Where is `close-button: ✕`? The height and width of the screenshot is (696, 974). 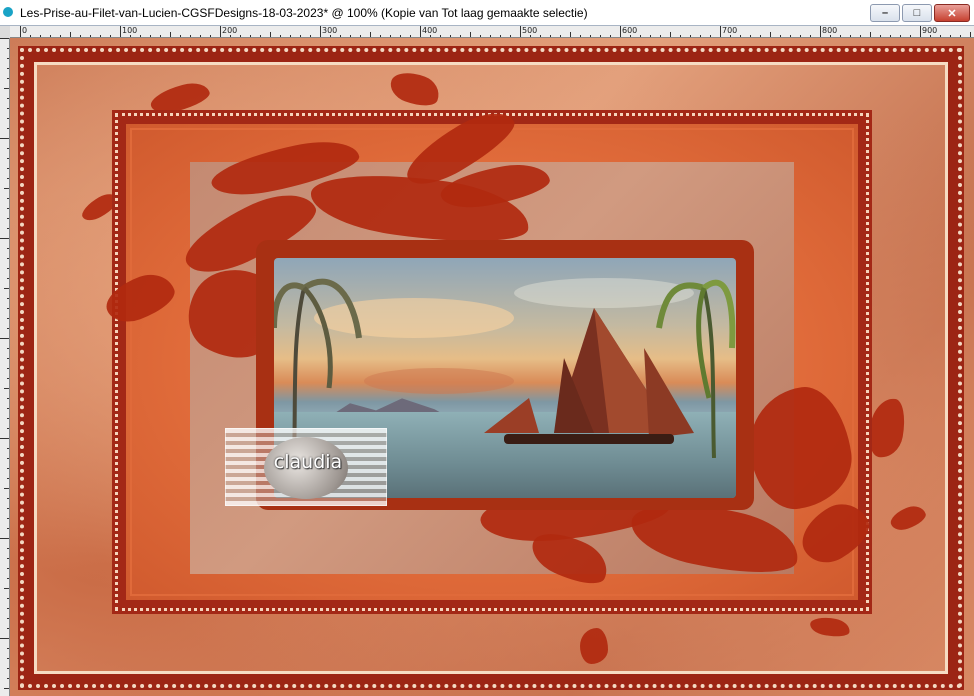 close-button: ✕ is located at coordinates (952, 13).